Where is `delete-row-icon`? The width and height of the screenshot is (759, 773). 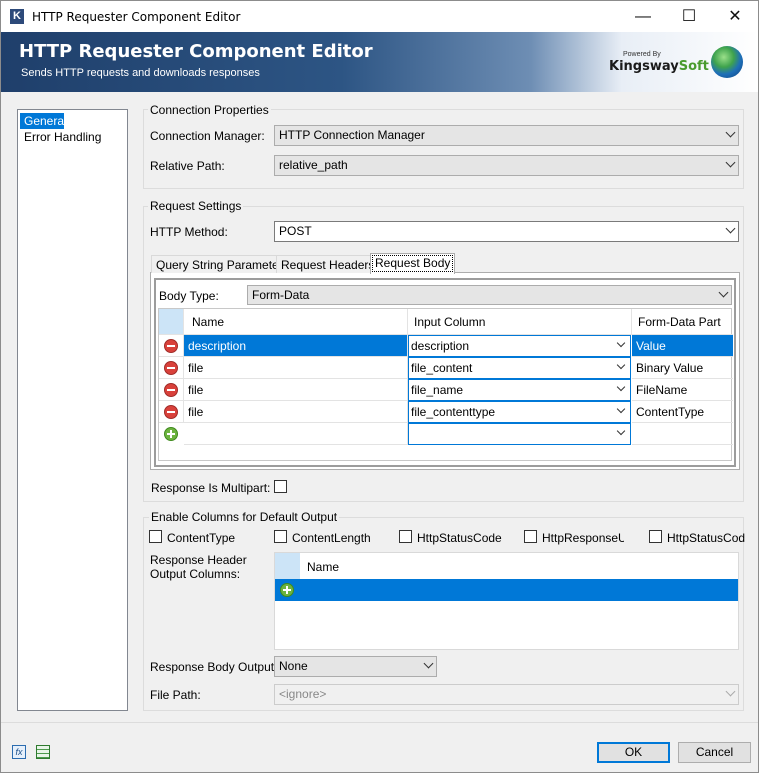 delete-row-icon is located at coordinates (171, 346).